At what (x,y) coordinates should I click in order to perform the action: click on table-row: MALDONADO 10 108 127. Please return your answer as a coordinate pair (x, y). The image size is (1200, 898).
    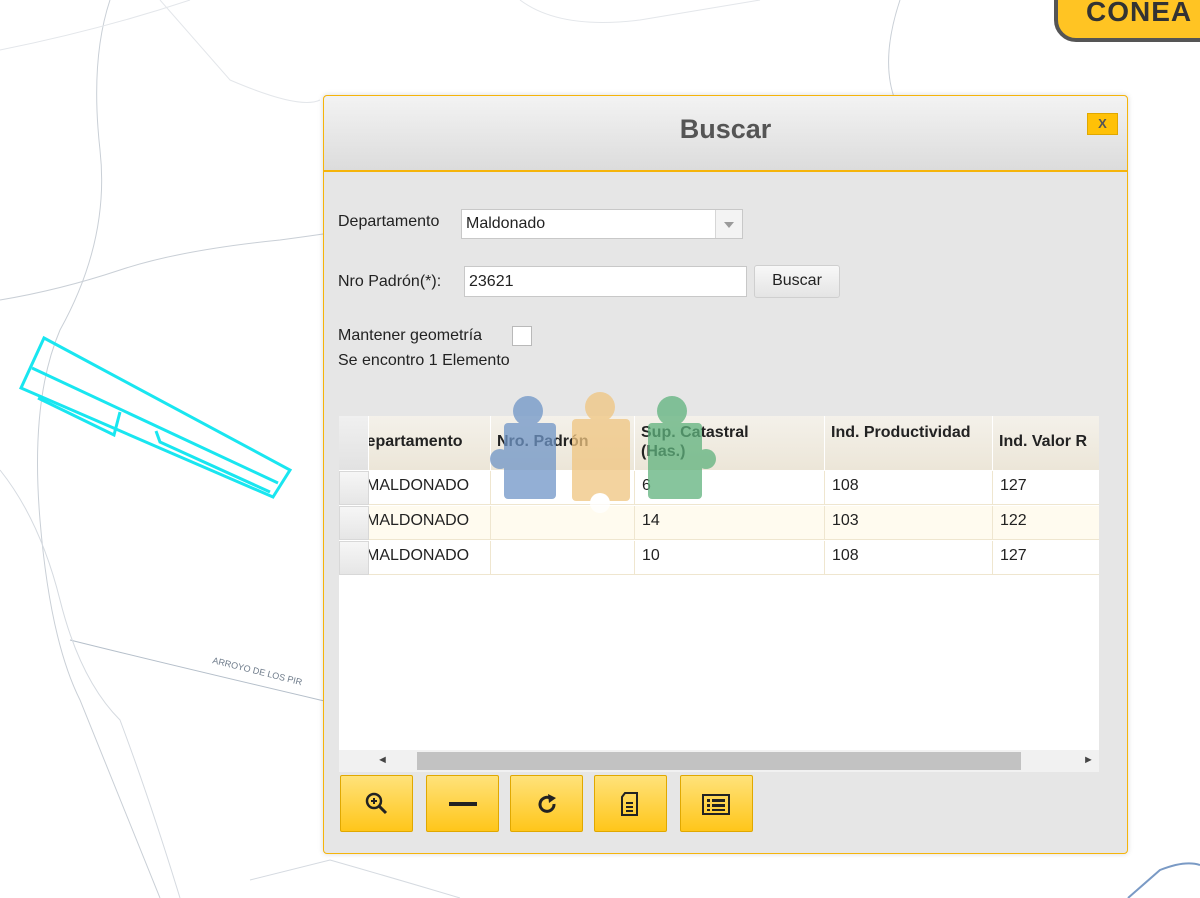
    Looking at the image, I should click on (719, 558).